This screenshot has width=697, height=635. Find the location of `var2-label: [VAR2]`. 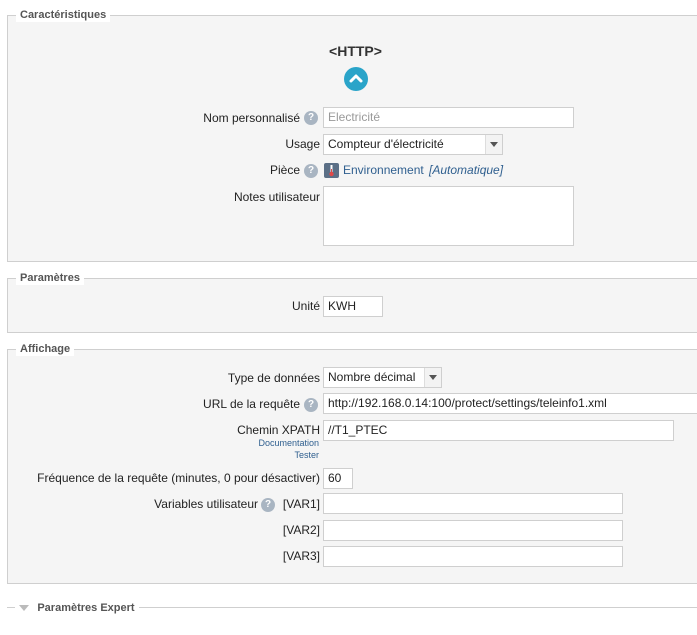

var2-label: [VAR2] is located at coordinates (301, 530).